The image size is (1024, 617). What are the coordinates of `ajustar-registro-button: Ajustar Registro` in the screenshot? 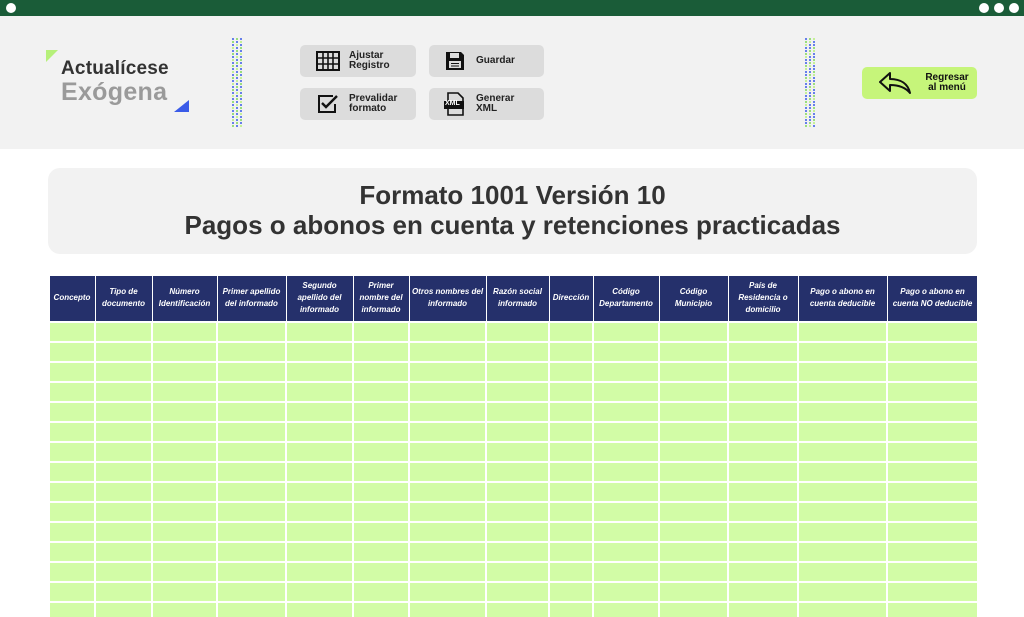 It's located at (358, 61).